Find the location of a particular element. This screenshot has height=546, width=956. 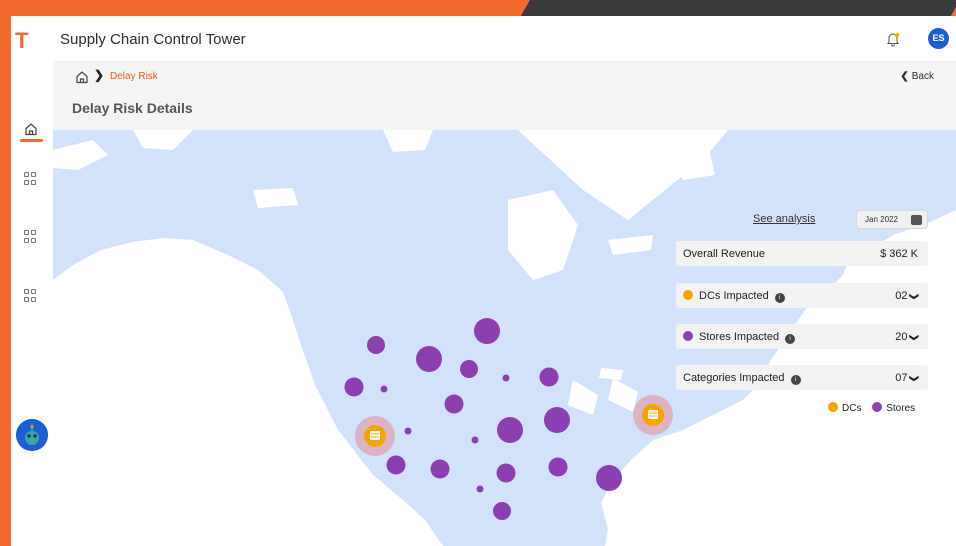

see-analysis-link: See analysis is located at coordinates (784, 219).